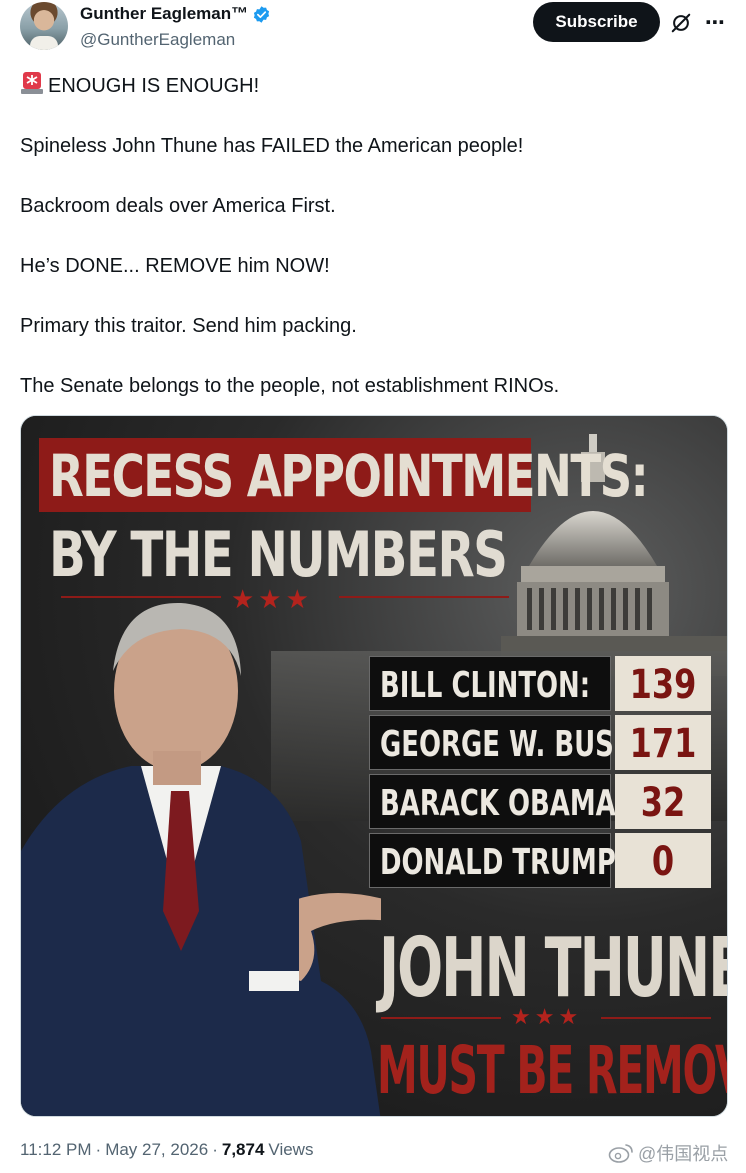 This screenshot has width=746, height=1173. What do you see at coordinates (553, 968) in the screenshot?
I see `image-headline: JOHN THUNE` at bounding box center [553, 968].